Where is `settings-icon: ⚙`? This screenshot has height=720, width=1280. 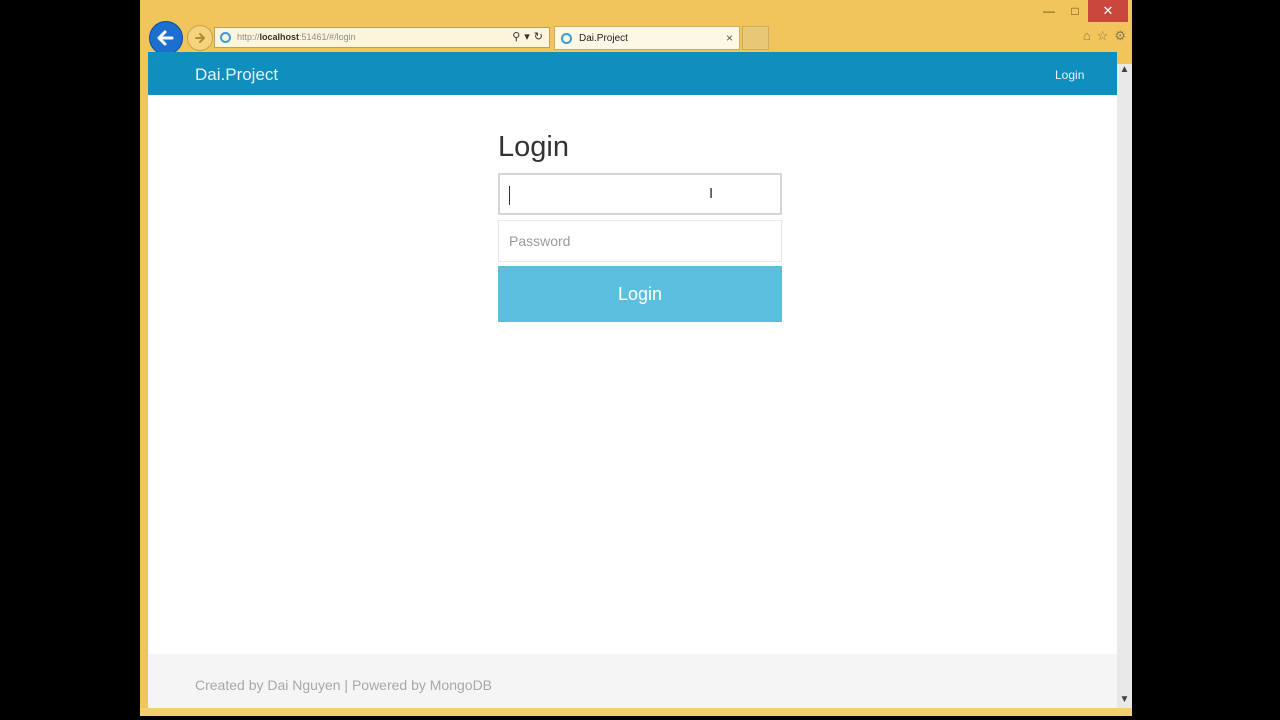
settings-icon: ⚙ is located at coordinates (1120, 36).